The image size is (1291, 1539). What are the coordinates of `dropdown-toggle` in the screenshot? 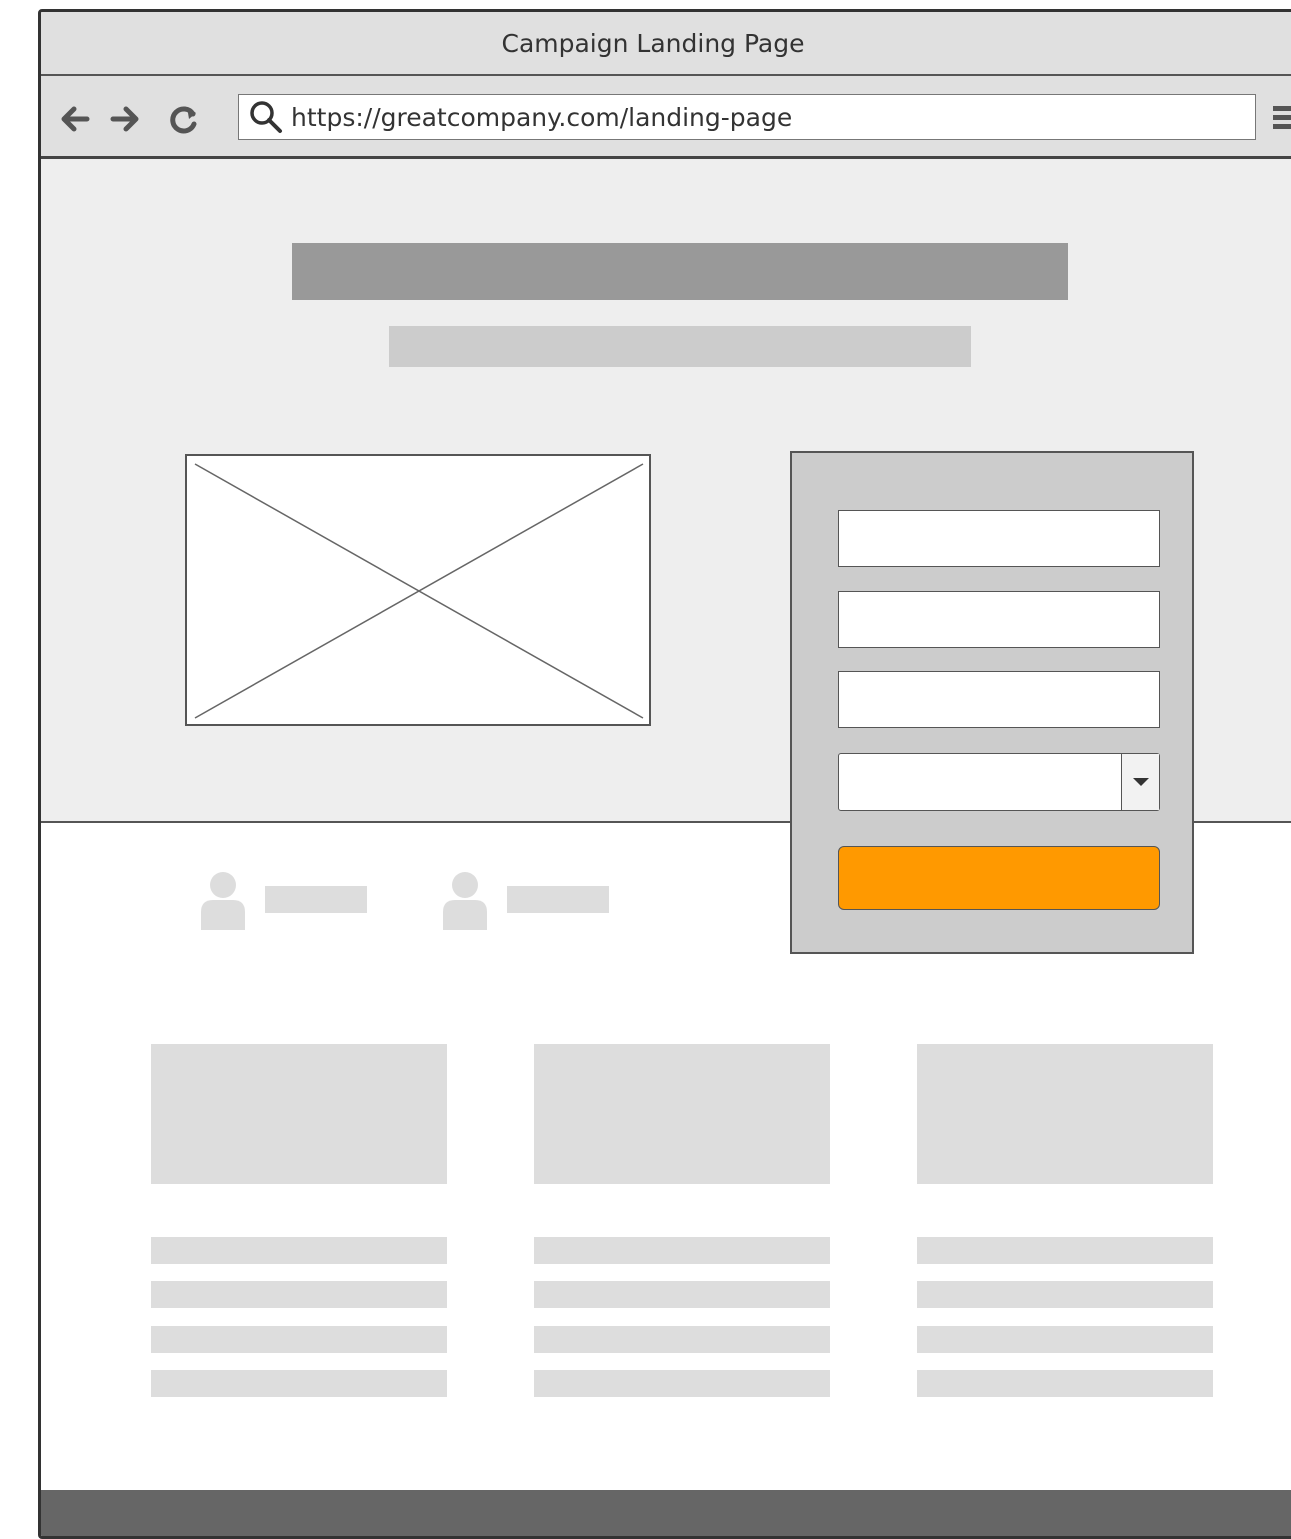 It's located at (1140, 782).